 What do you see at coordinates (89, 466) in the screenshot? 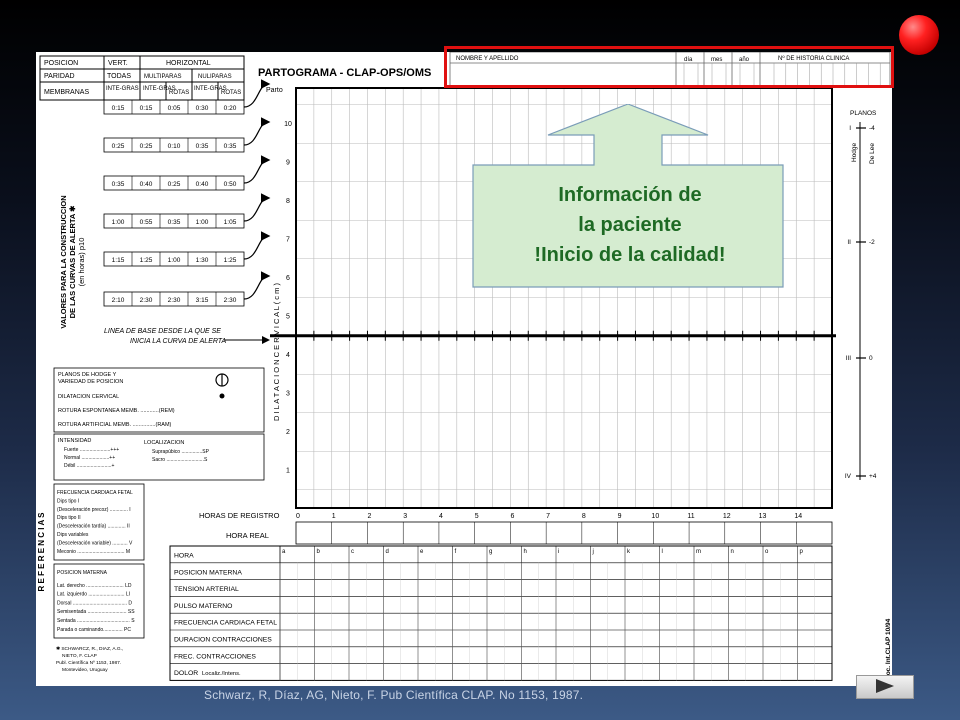
I see `svg-text:Débil ........................: Débil .........................+` at bounding box center [89, 466].